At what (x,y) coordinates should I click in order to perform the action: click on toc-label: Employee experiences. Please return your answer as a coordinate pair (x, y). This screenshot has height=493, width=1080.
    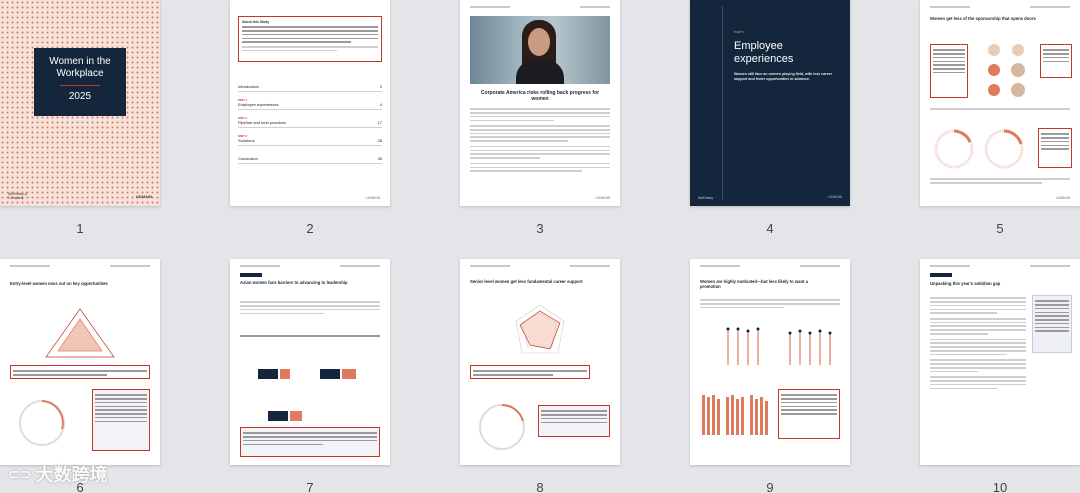
    Looking at the image, I should click on (258, 104).